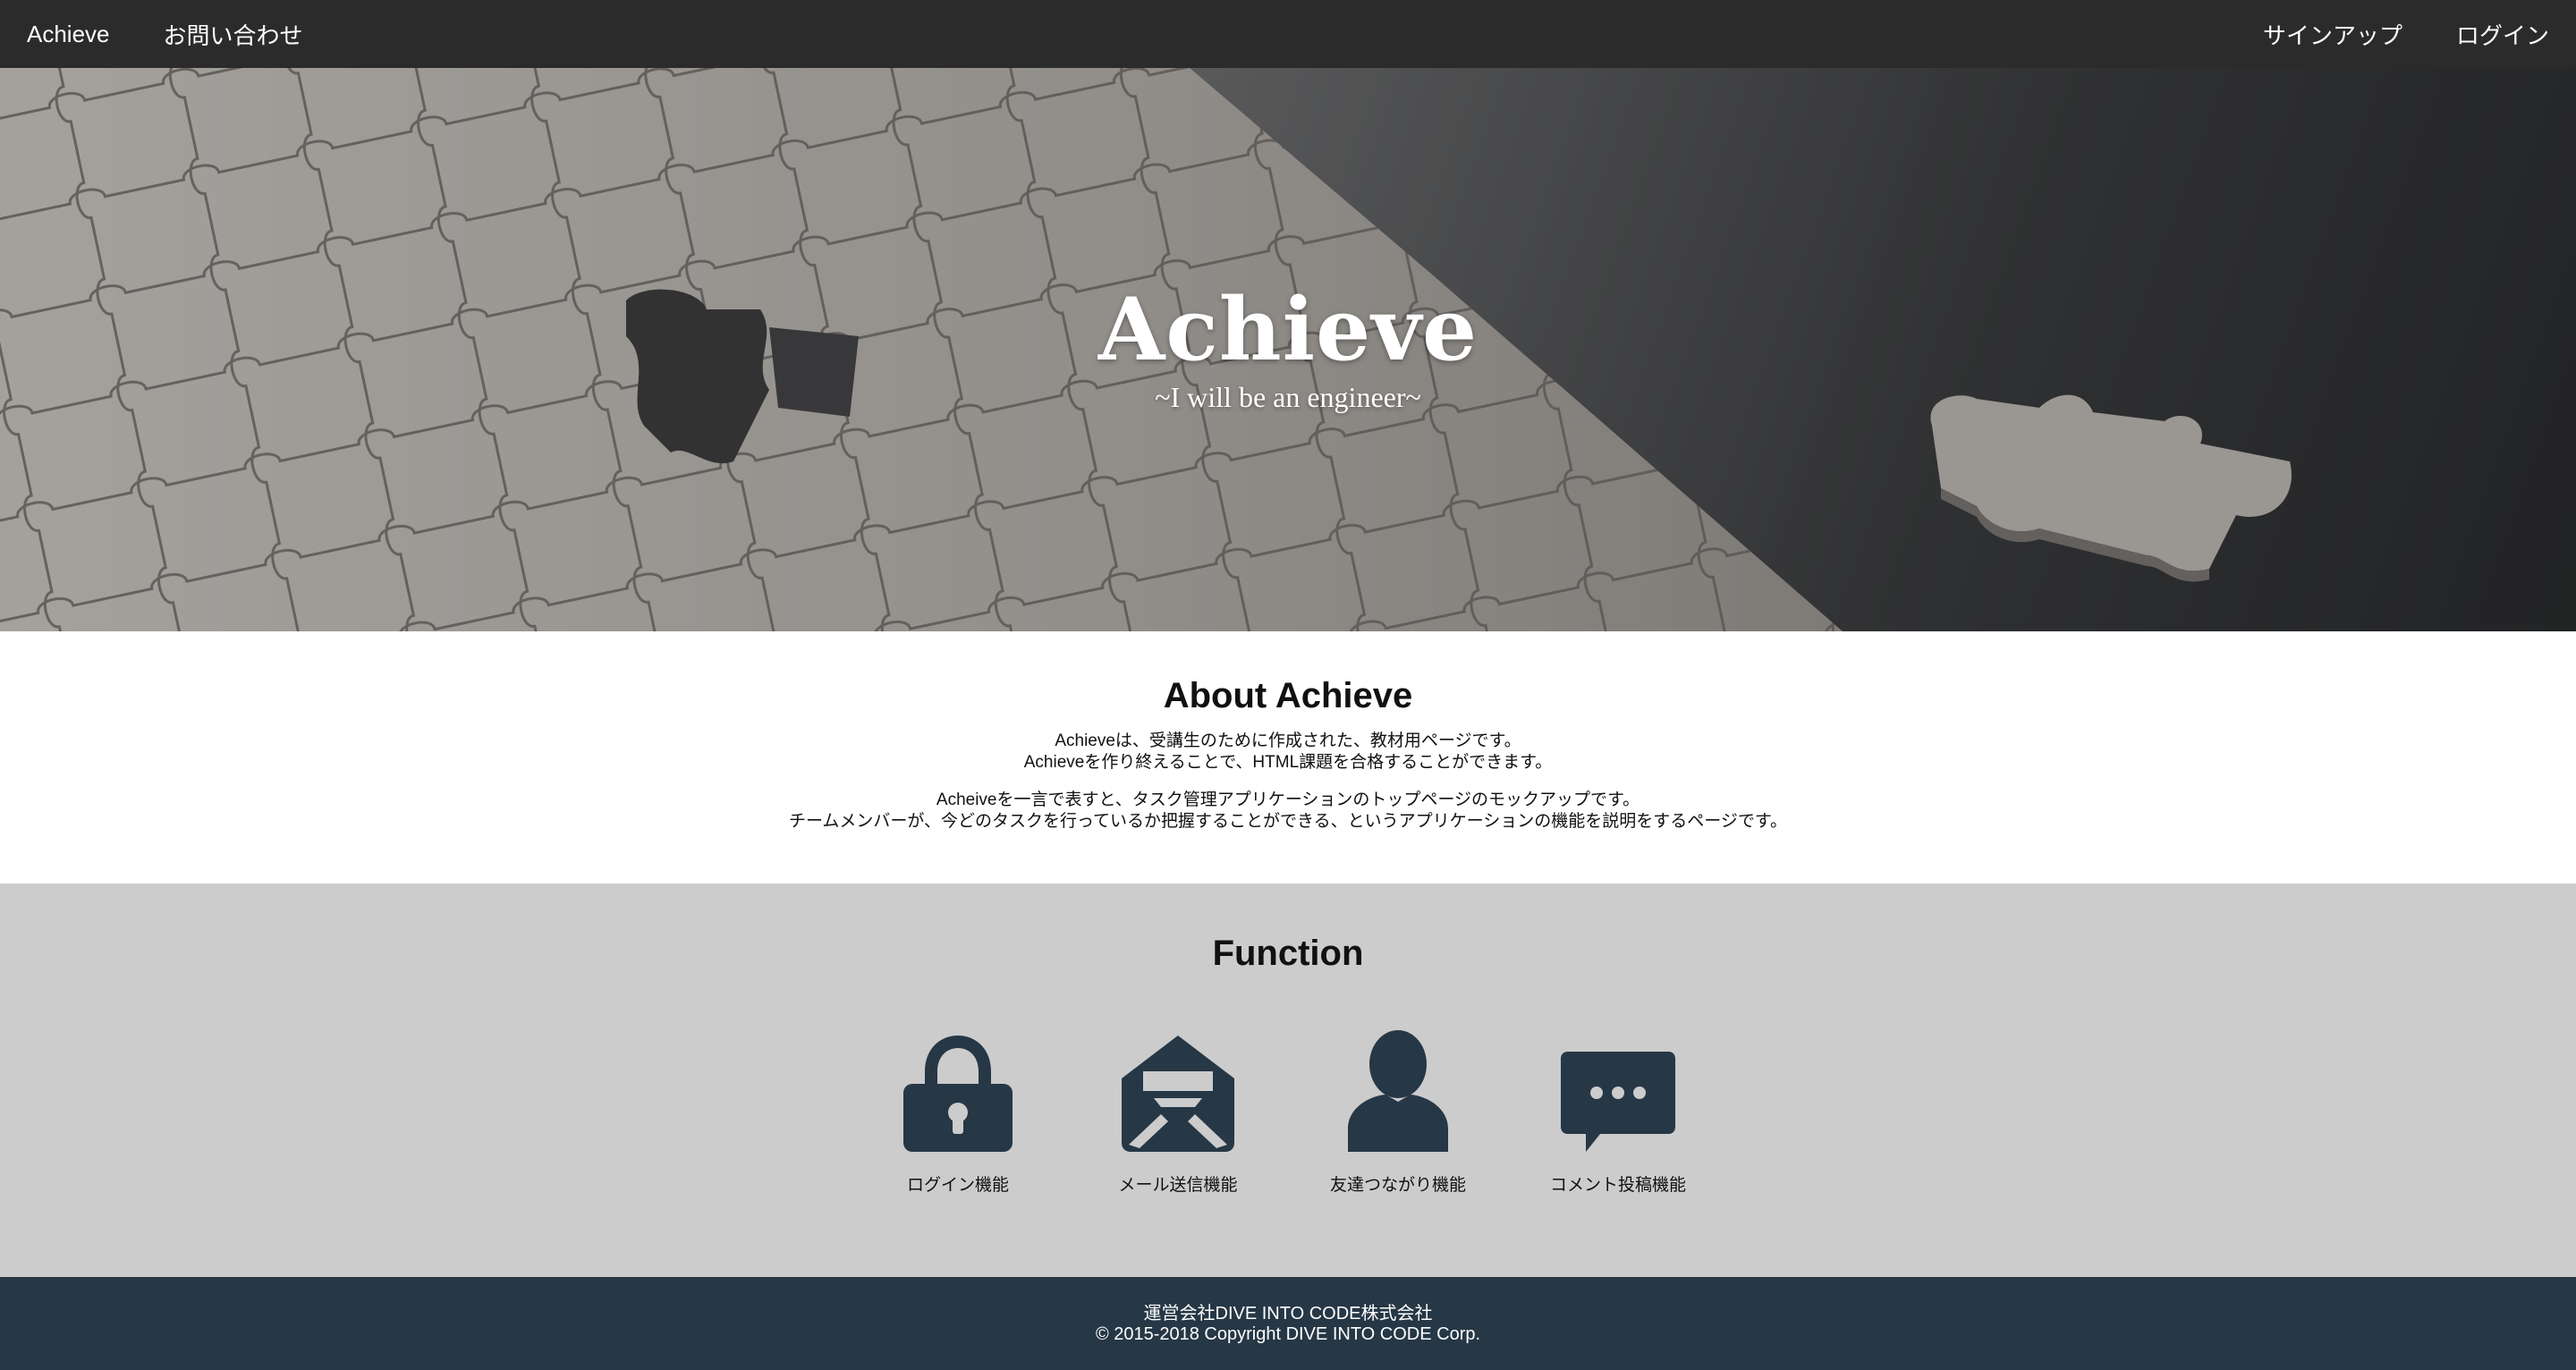  Describe the element at coordinates (1288, 329) in the screenshot. I see `hero-title: Achieve` at that location.